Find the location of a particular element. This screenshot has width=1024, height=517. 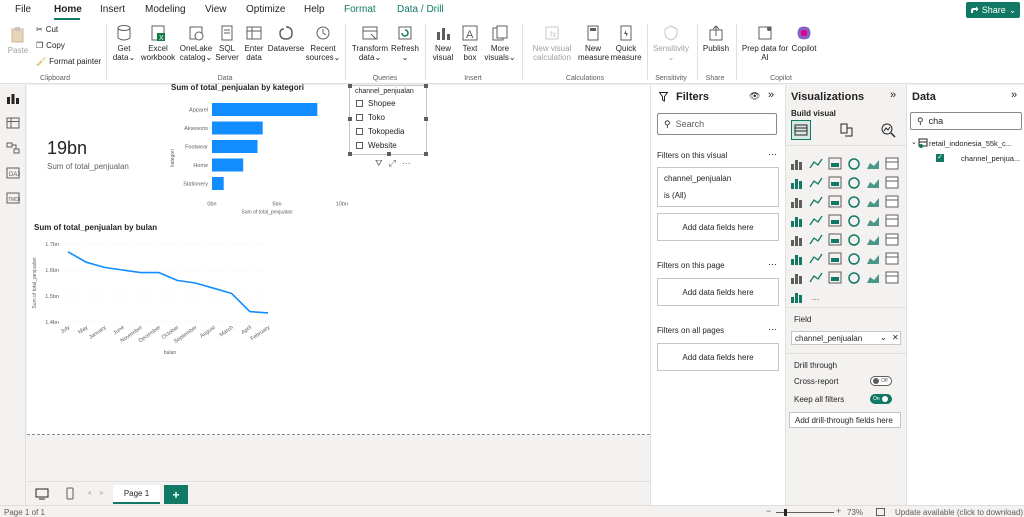

field-well-channel: channel_penjualan ⌄ ✕ is located at coordinates (846, 338).